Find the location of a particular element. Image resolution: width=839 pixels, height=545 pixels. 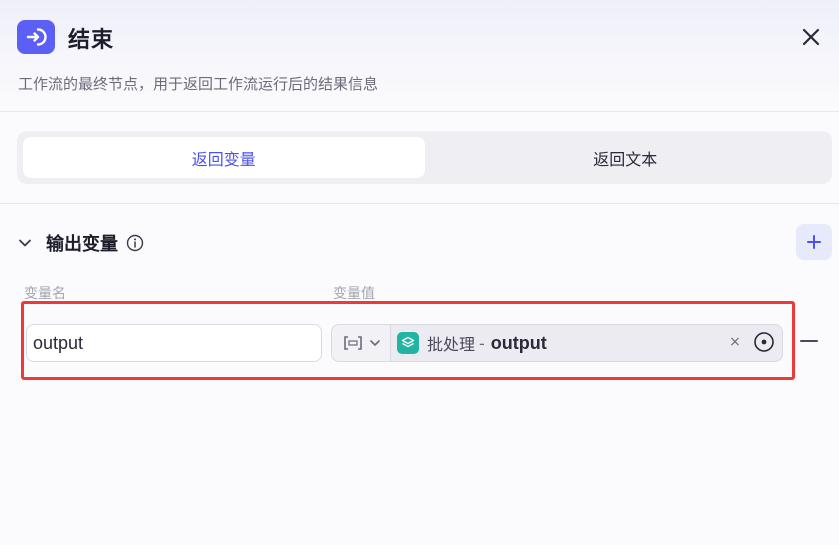

end-node-icon is located at coordinates (36, 37).